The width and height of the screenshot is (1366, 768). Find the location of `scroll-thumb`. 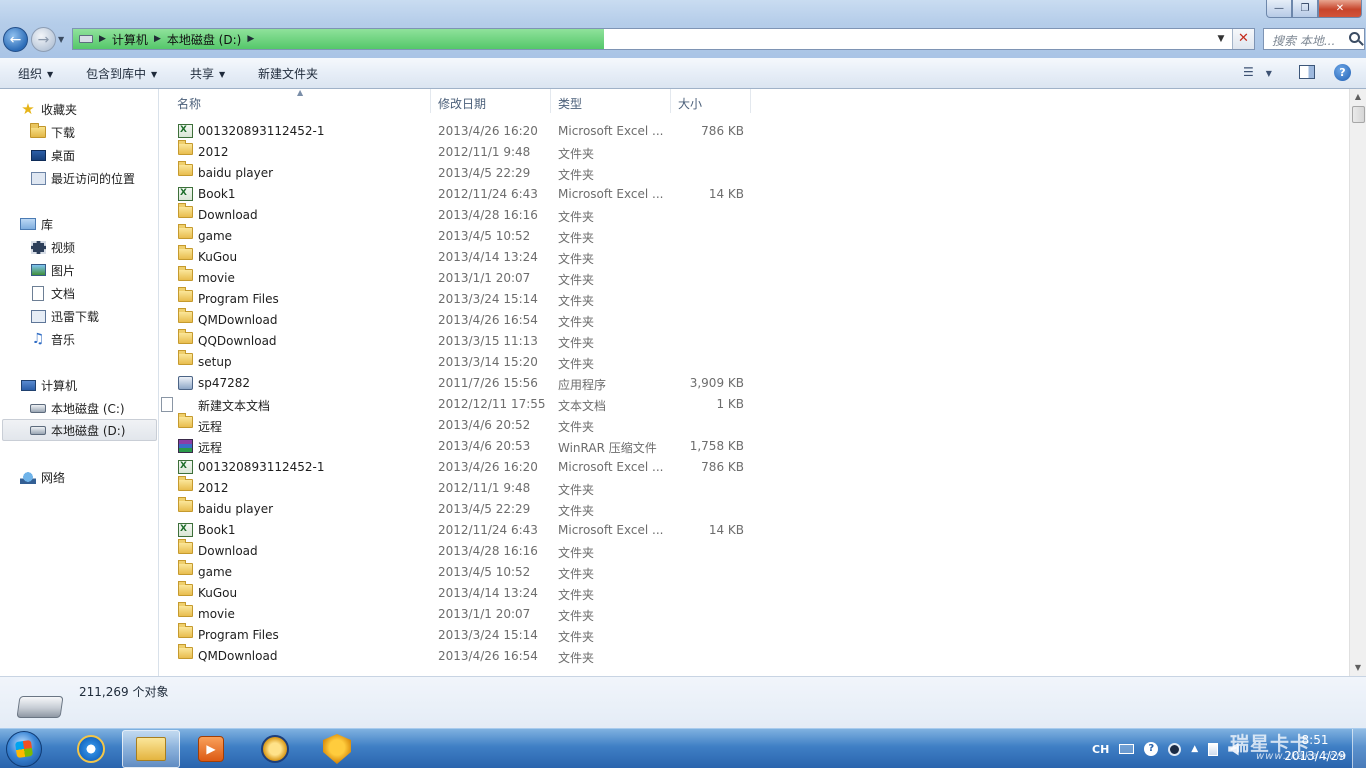

scroll-thumb is located at coordinates (1358, 114).